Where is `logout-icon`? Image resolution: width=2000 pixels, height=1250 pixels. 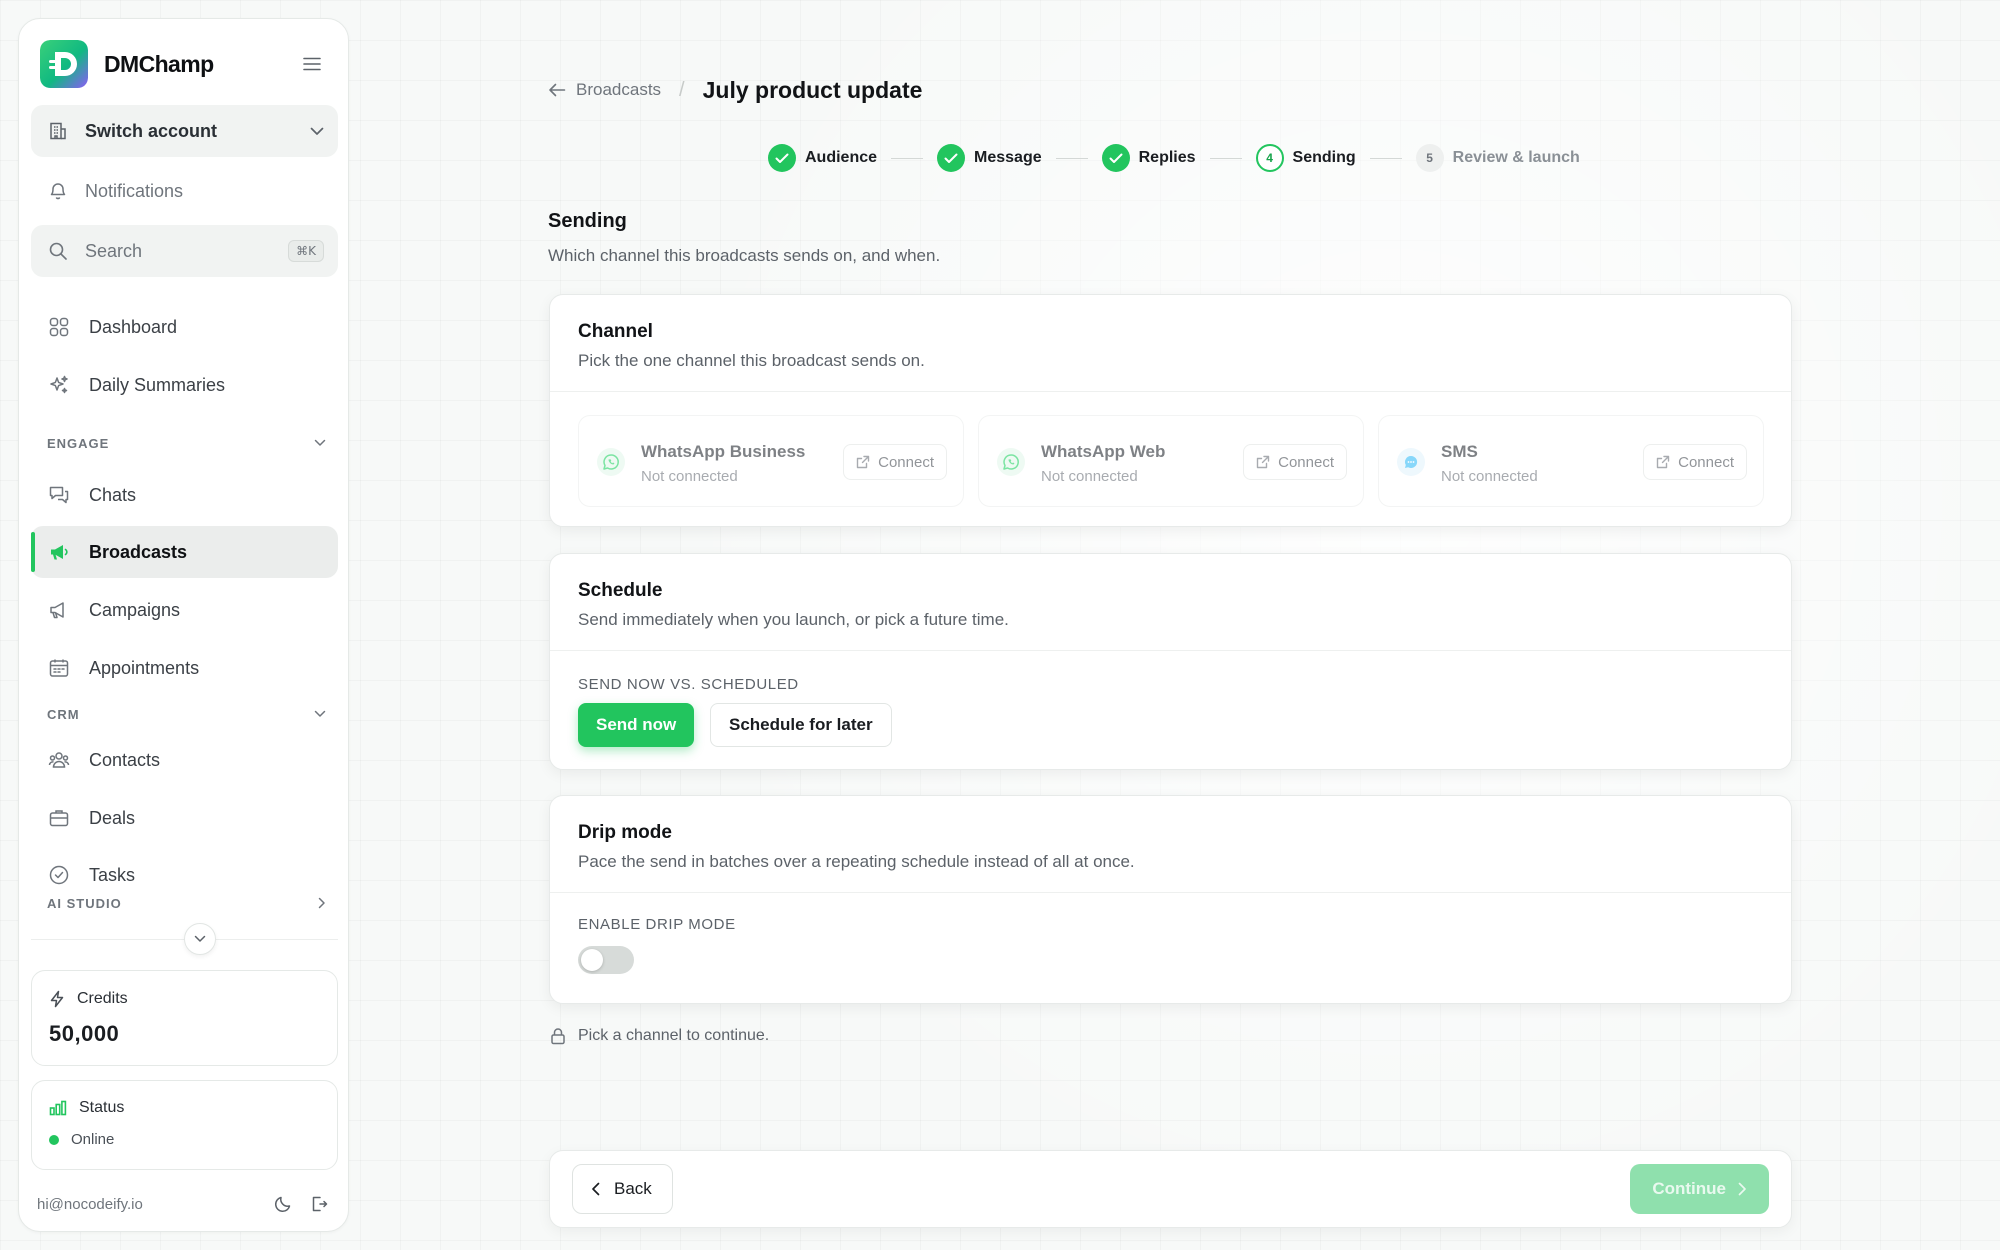
logout-icon is located at coordinates (319, 1204).